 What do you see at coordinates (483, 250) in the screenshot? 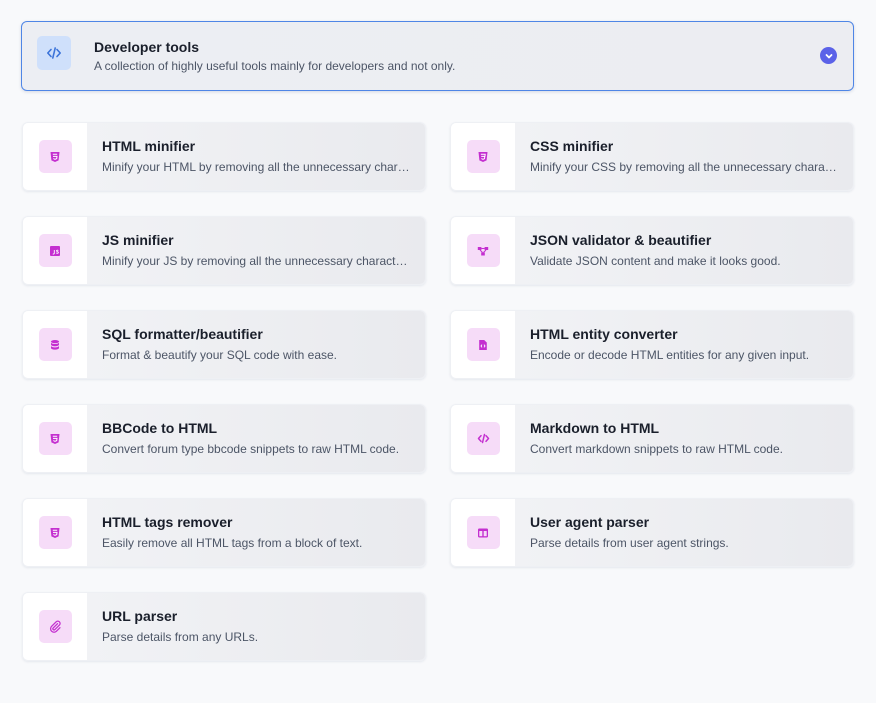
I see `diagram-icon` at bounding box center [483, 250].